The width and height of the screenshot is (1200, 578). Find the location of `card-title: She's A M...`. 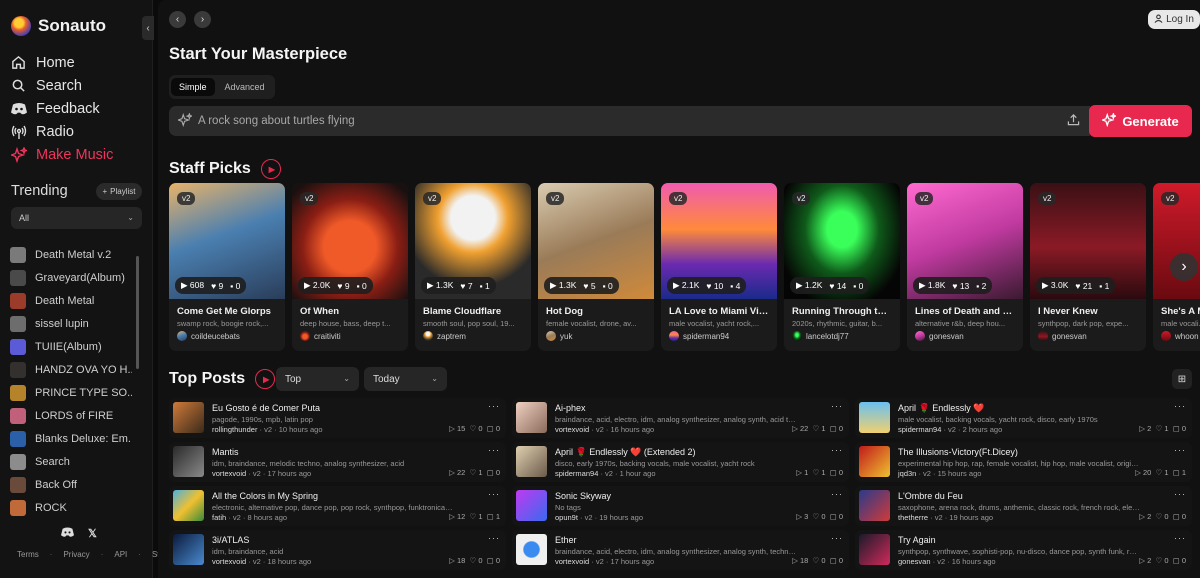

card-title: She's A M... is located at coordinates (1176, 308).